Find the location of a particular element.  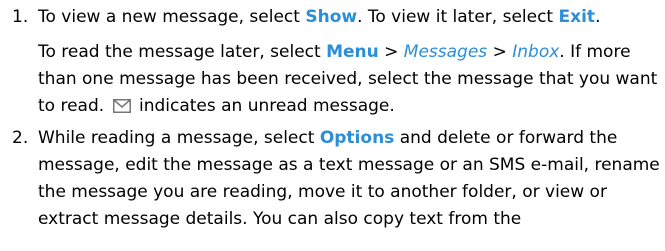

envelope-icon is located at coordinates (121, 108).